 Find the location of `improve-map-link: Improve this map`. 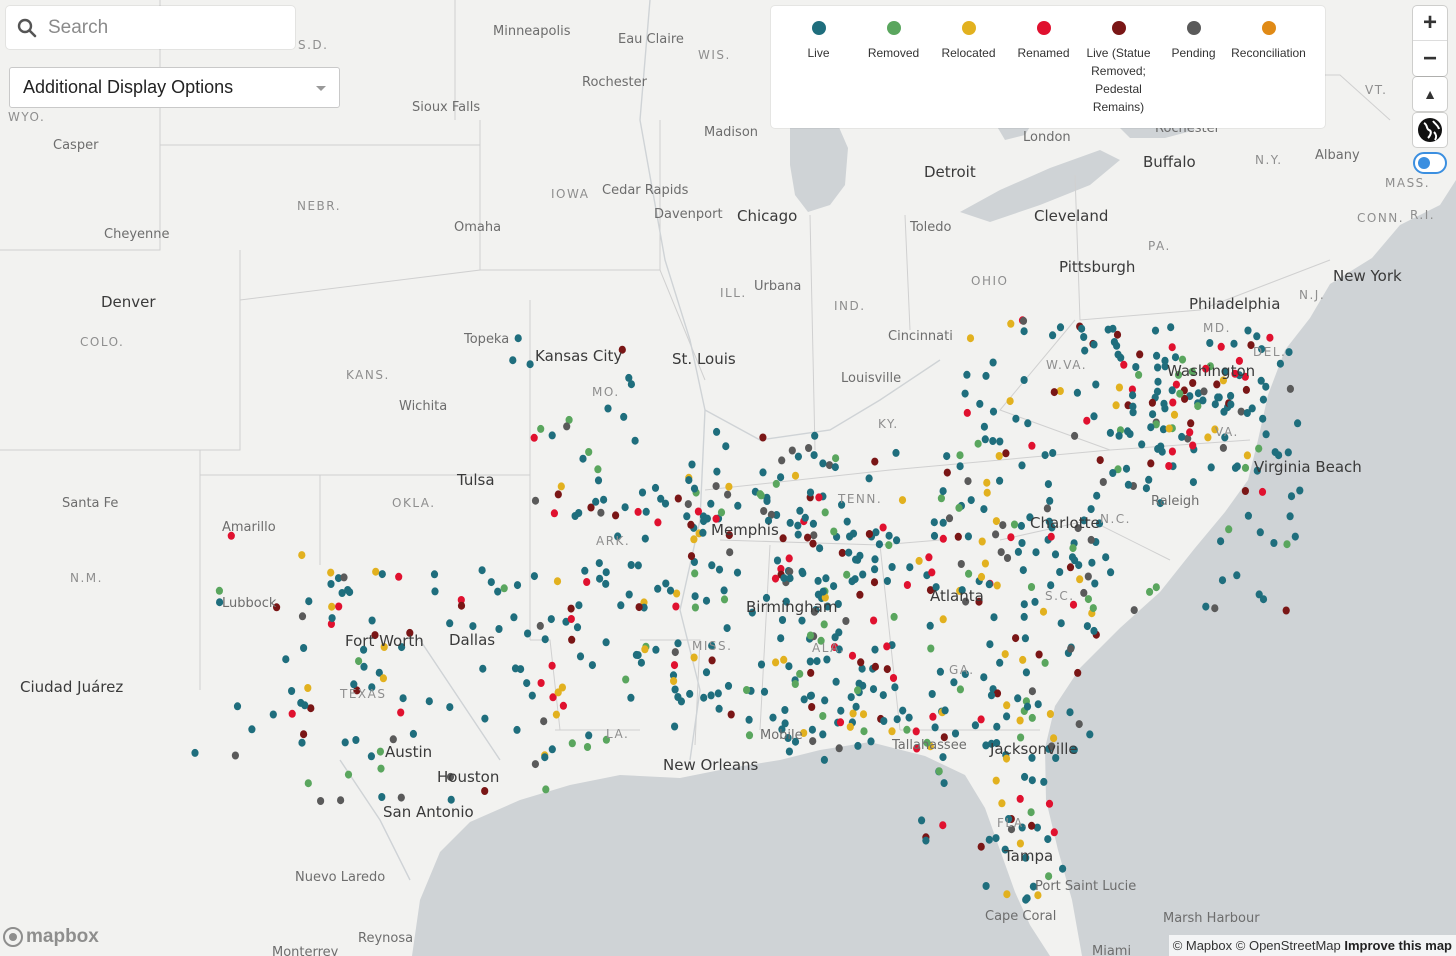

improve-map-link: Improve this map is located at coordinates (1398, 945).